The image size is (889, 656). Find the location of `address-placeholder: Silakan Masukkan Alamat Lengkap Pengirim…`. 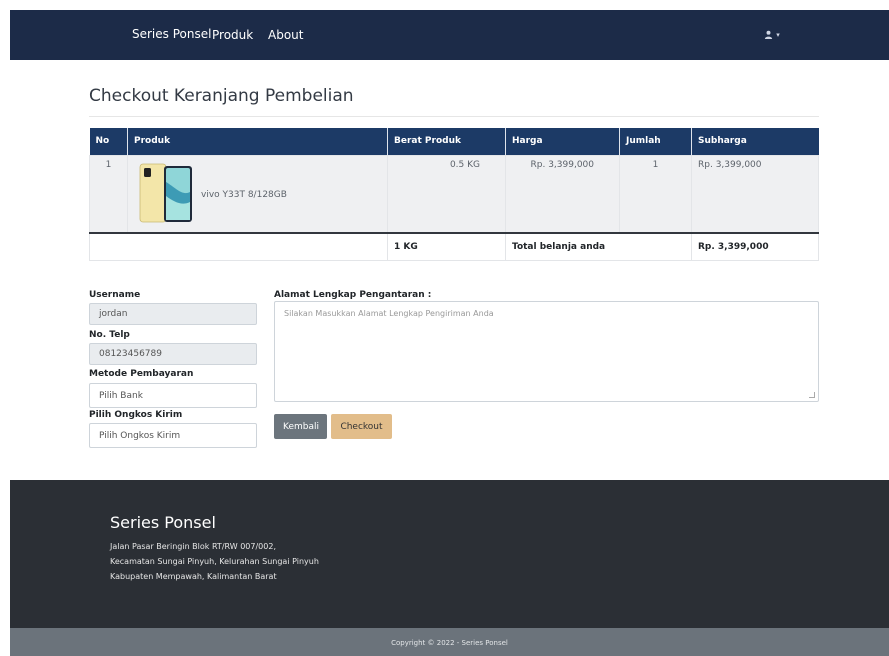

address-placeholder: Silakan Masukkan Alamat Lengkap Pengirim… is located at coordinates (389, 313).